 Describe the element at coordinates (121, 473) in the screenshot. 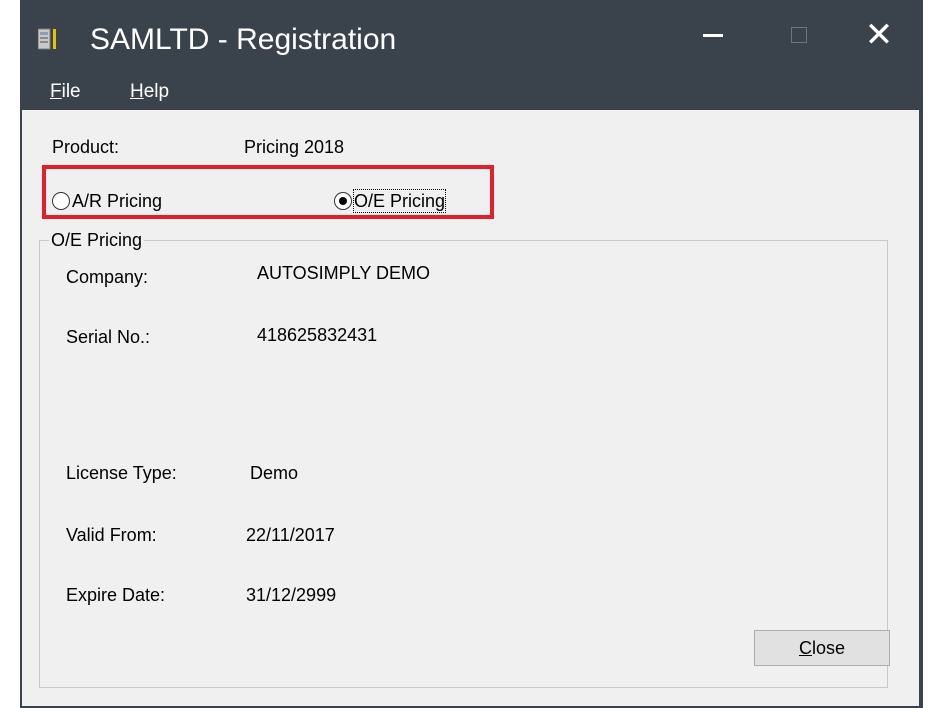

I see `license-type-label: License Type:` at that location.